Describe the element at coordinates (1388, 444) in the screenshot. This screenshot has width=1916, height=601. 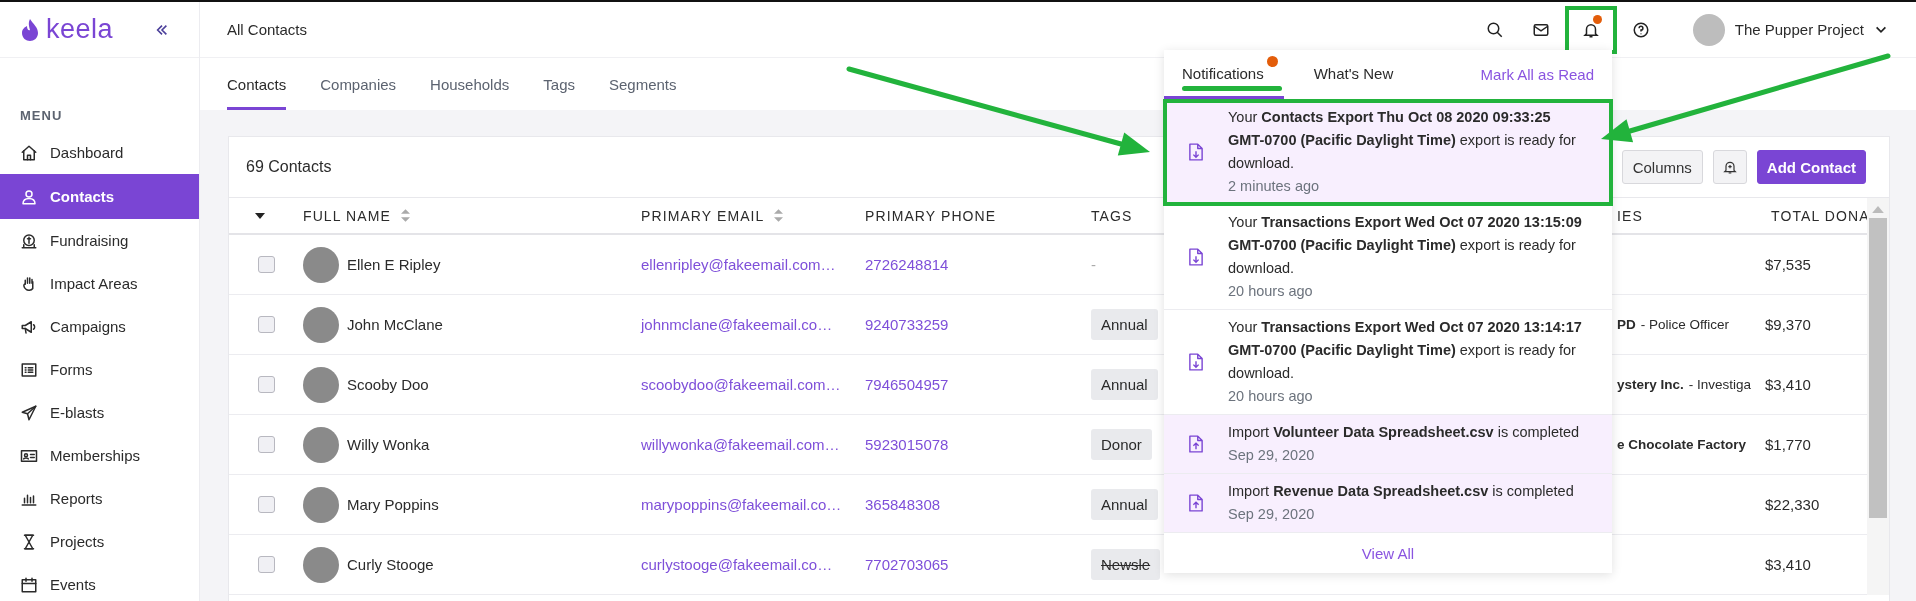
I see `notification-item: Import Volunteer Data Spreadsheet.csv is completed Sep 29, 2020` at that location.